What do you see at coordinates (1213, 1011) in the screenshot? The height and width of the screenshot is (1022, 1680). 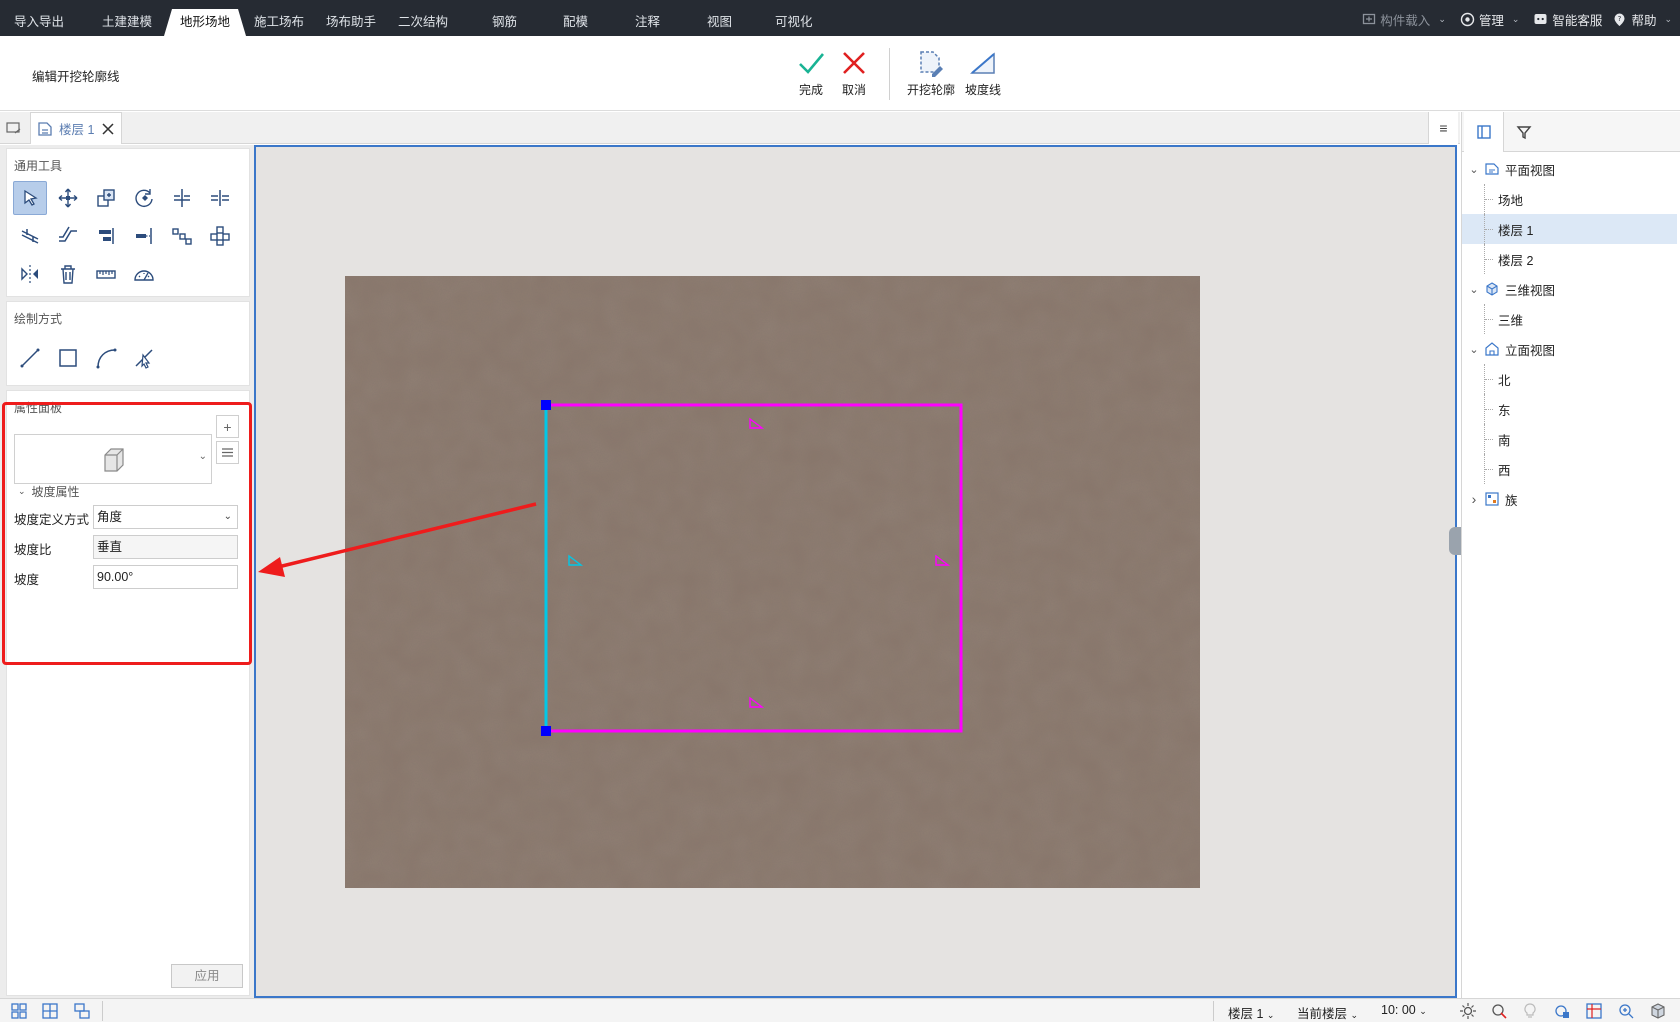 I see `status-divider` at bounding box center [1213, 1011].